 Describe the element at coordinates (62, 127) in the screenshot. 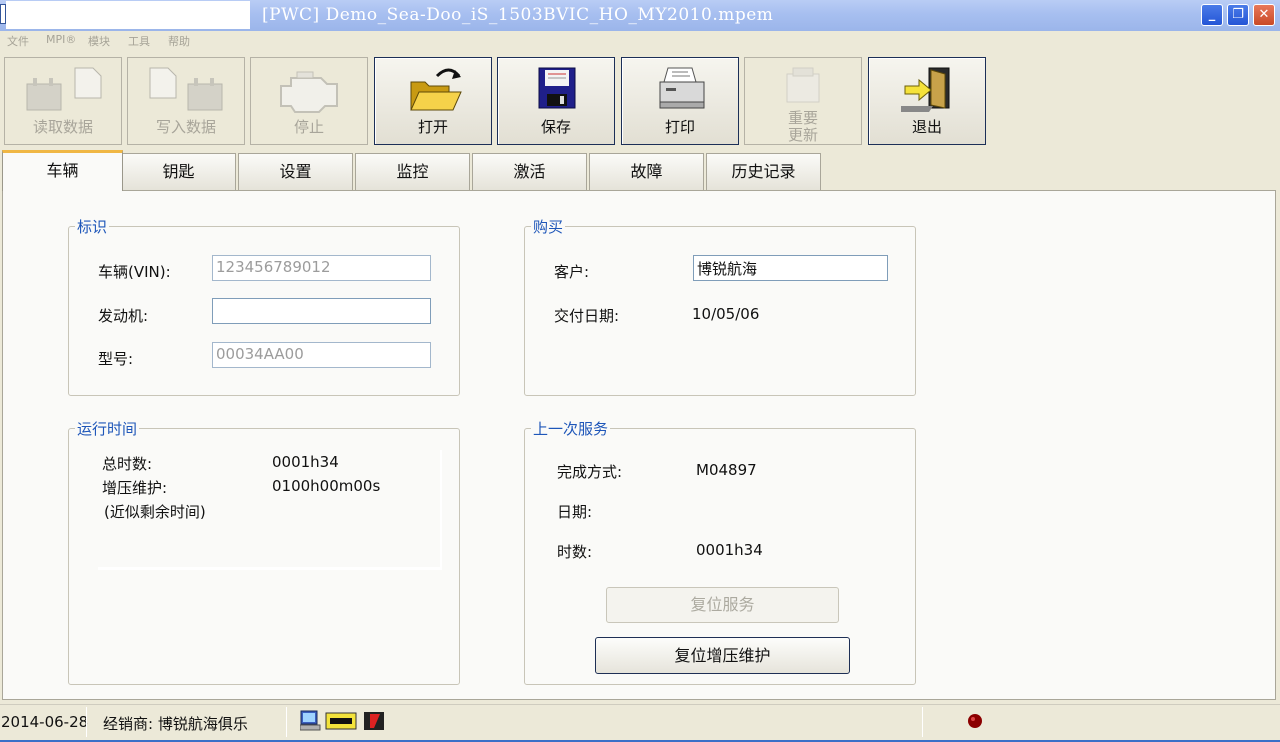

I see `read-data-label: 读取数据` at that location.